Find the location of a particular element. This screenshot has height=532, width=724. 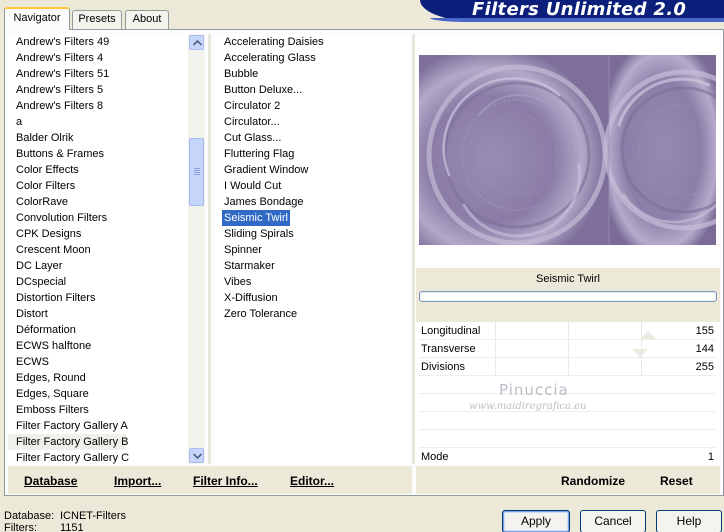

current-filter-name: Seismic Twirl is located at coordinates (568, 279).